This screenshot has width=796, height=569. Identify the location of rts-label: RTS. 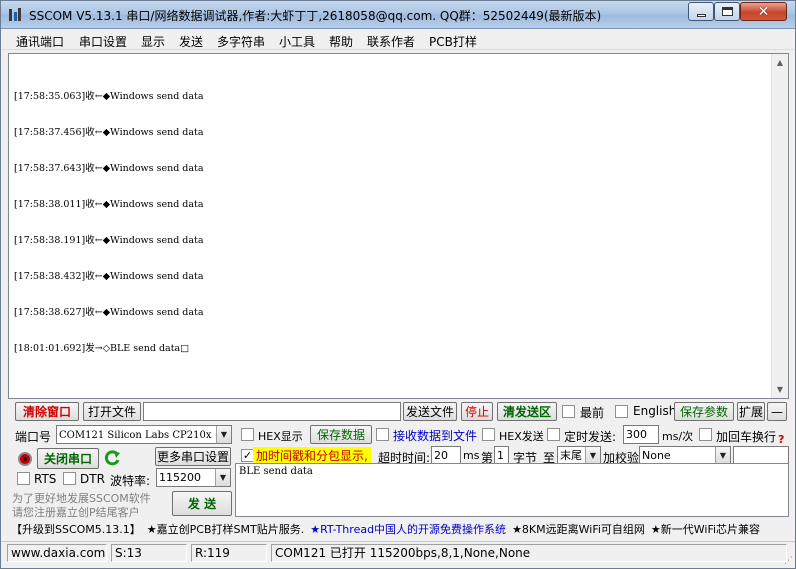
(45, 479).